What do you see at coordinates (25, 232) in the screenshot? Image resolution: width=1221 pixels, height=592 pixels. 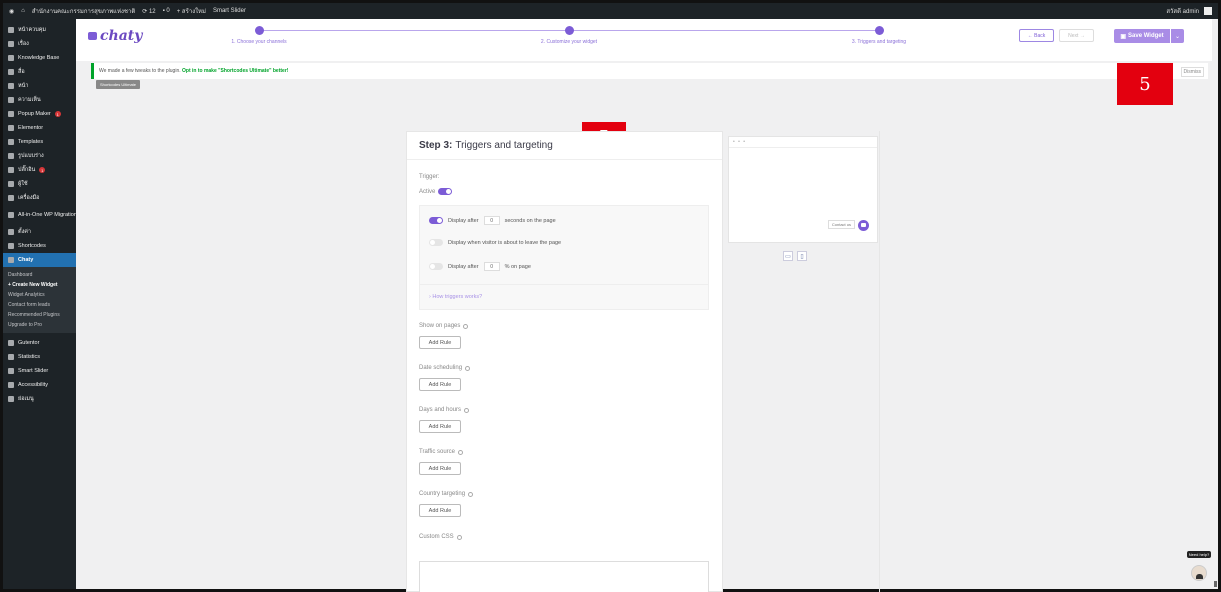 I see `sidebar-item-label: ตั้งค่า` at bounding box center [25, 232].